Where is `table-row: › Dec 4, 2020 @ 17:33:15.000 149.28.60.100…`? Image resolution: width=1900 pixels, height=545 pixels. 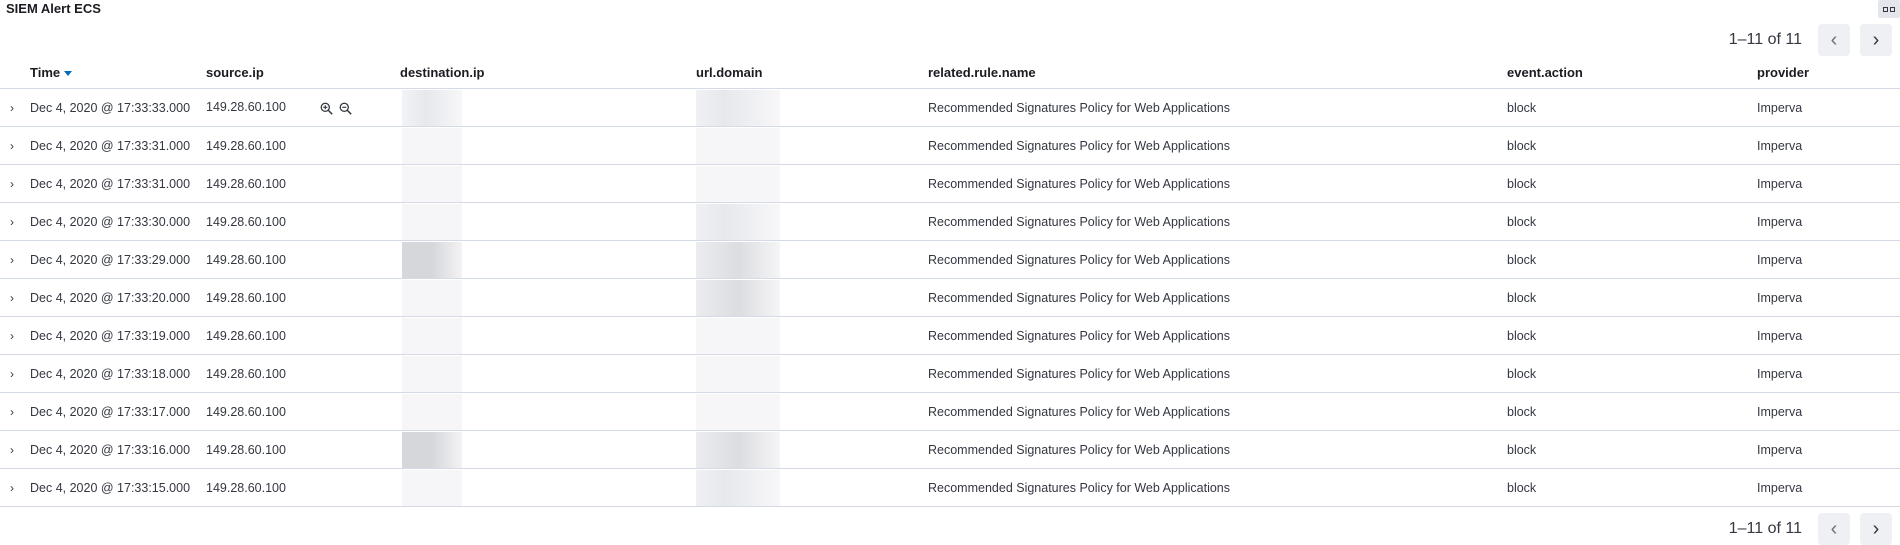
table-row: › Dec 4, 2020 @ 17:33:15.000 149.28.60.100… is located at coordinates (950, 487).